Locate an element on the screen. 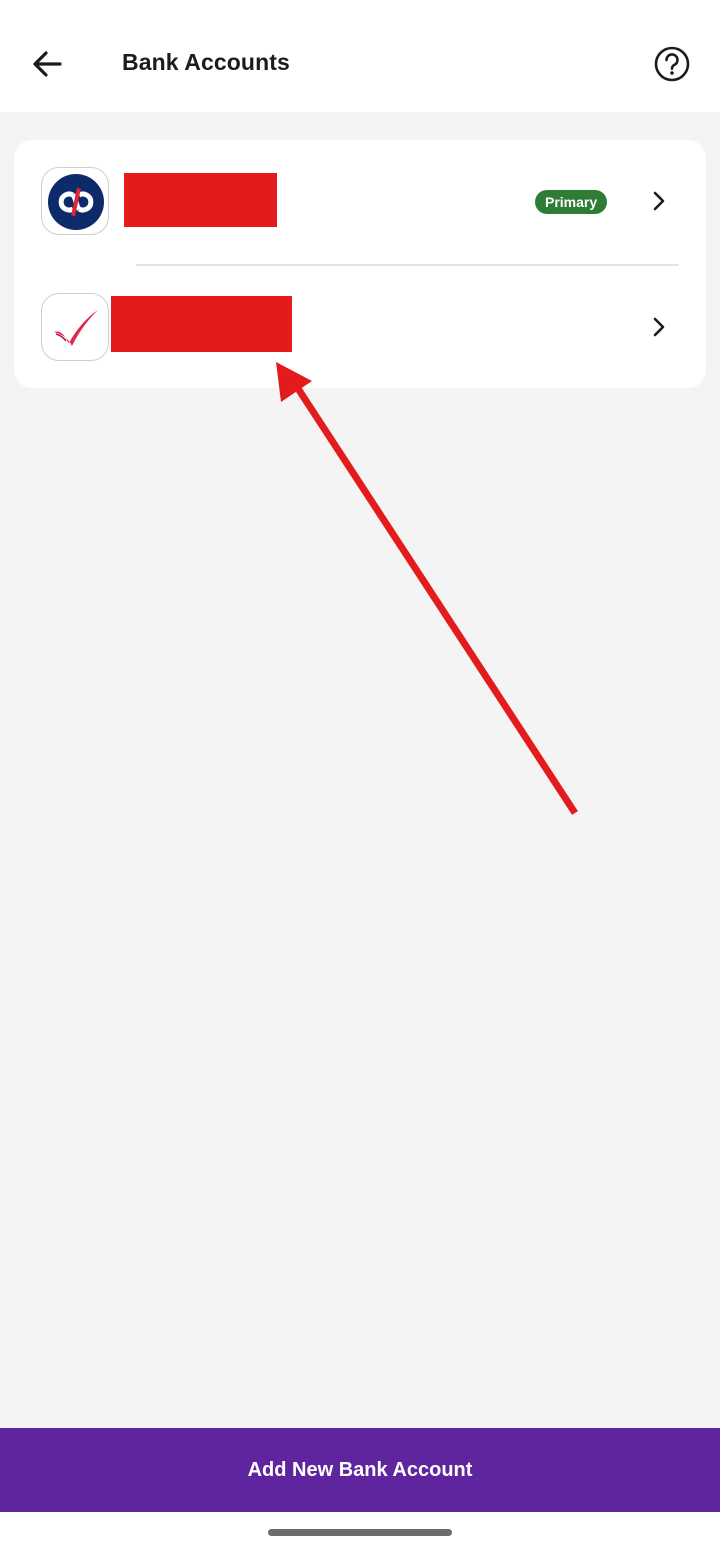  top-app-bar: Bank Accounts is located at coordinates (360, 56).